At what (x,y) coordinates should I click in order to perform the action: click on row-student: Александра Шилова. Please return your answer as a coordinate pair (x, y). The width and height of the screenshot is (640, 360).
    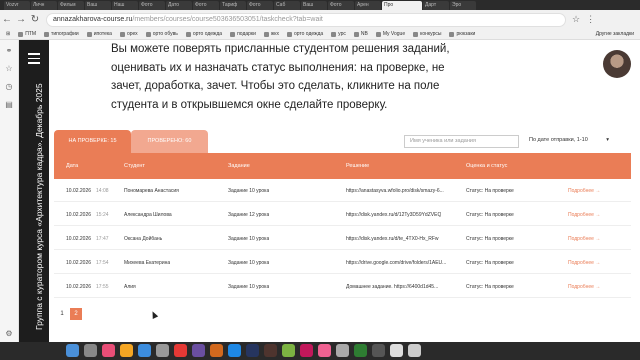
    Looking at the image, I should click on (148, 215).